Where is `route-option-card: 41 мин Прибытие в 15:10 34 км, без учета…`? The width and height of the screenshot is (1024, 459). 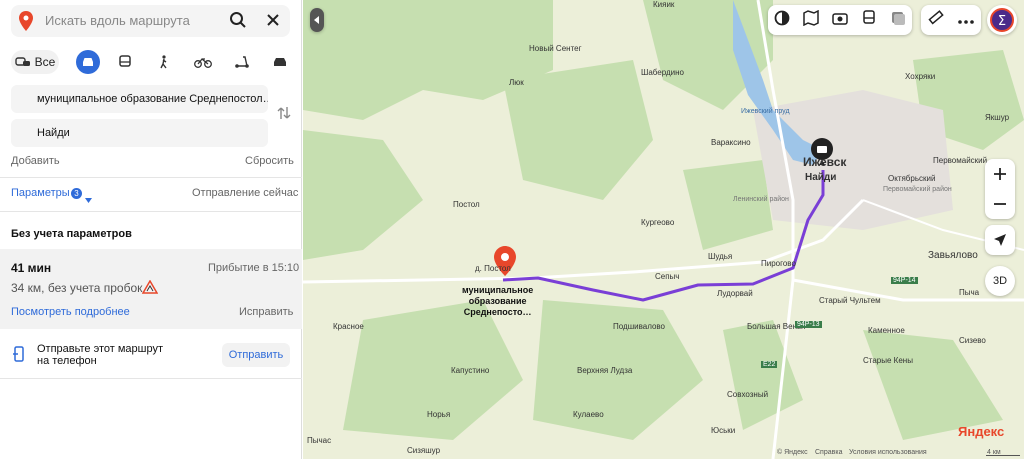 route-option-card: 41 мин Прибытие в 15:10 34 км, без учета… is located at coordinates (151, 289).